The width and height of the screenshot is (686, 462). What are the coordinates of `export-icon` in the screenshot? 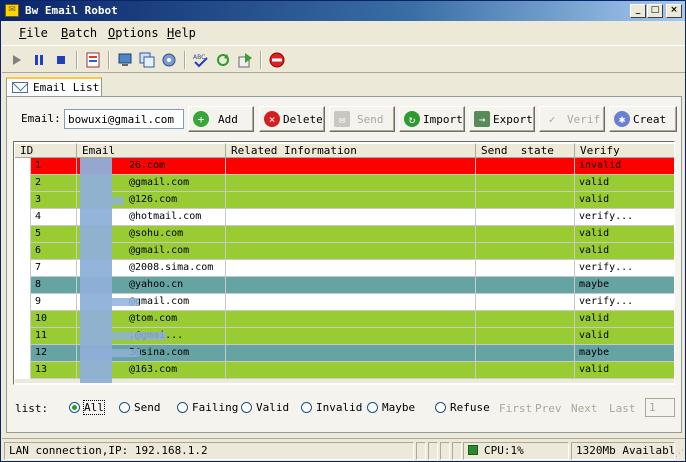 It's located at (245, 60).